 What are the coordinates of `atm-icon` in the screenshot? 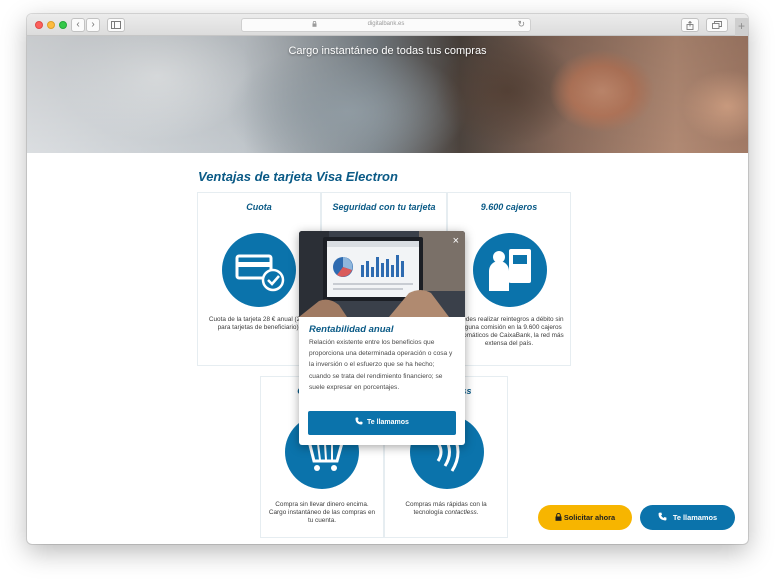 It's located at (510, 270).